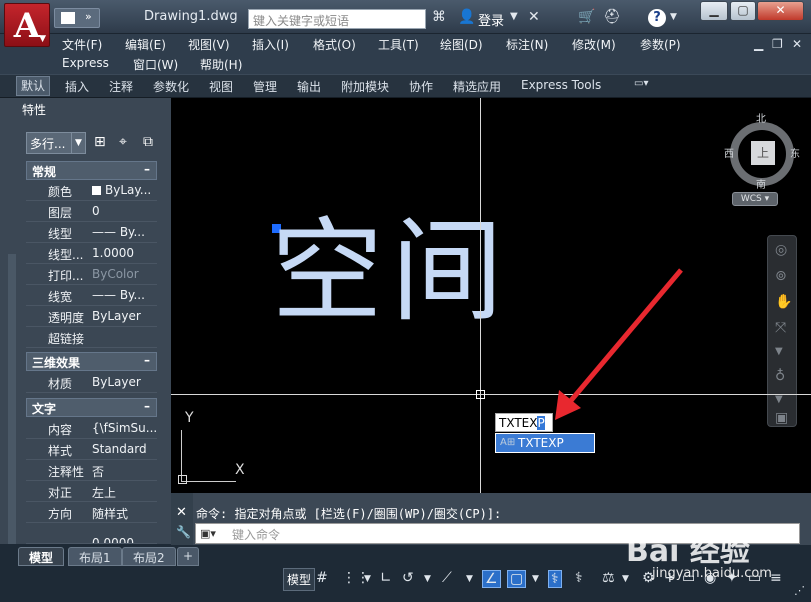  Describe the element at coordinates (82, 44) in the screenshot. I see `menu-file: 文件(F)` at that location.